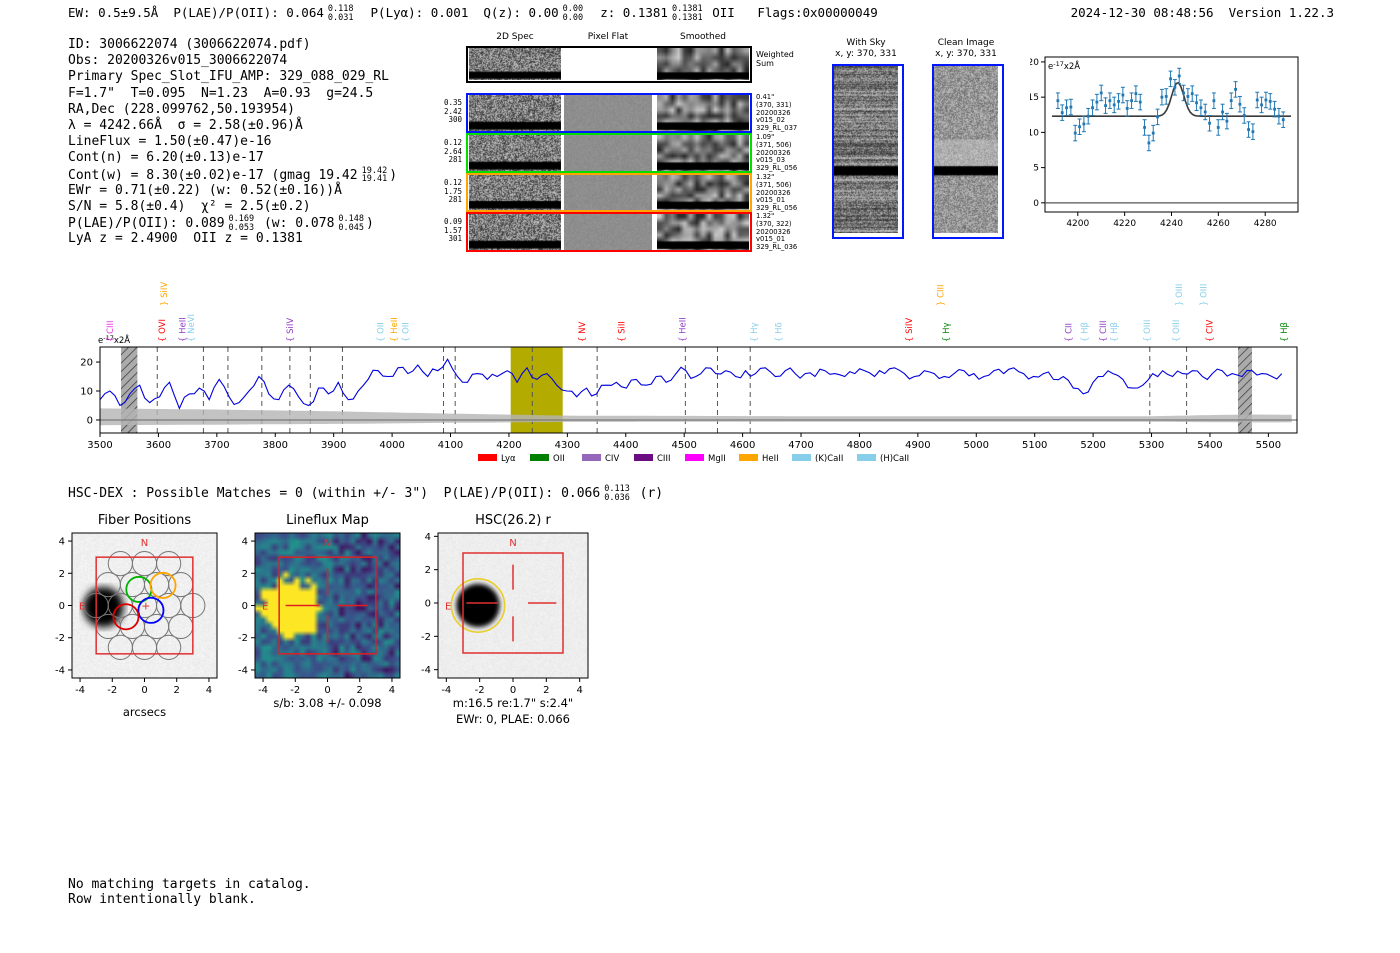  Describe the element at coordinates (1034, 63) in the screenshot. I see `axis-tick-label: 20` at that location.